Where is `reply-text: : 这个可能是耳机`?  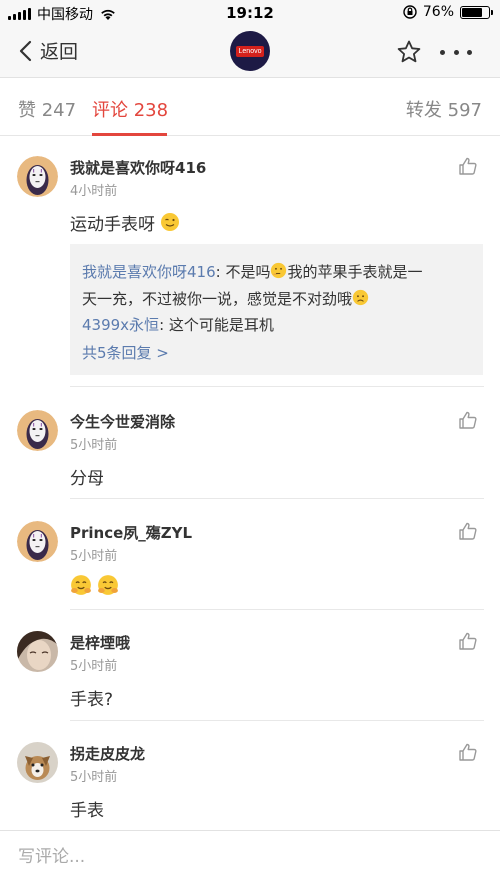
reply-text: : 这个可能是耳机 is located at coordinates (216, 325).